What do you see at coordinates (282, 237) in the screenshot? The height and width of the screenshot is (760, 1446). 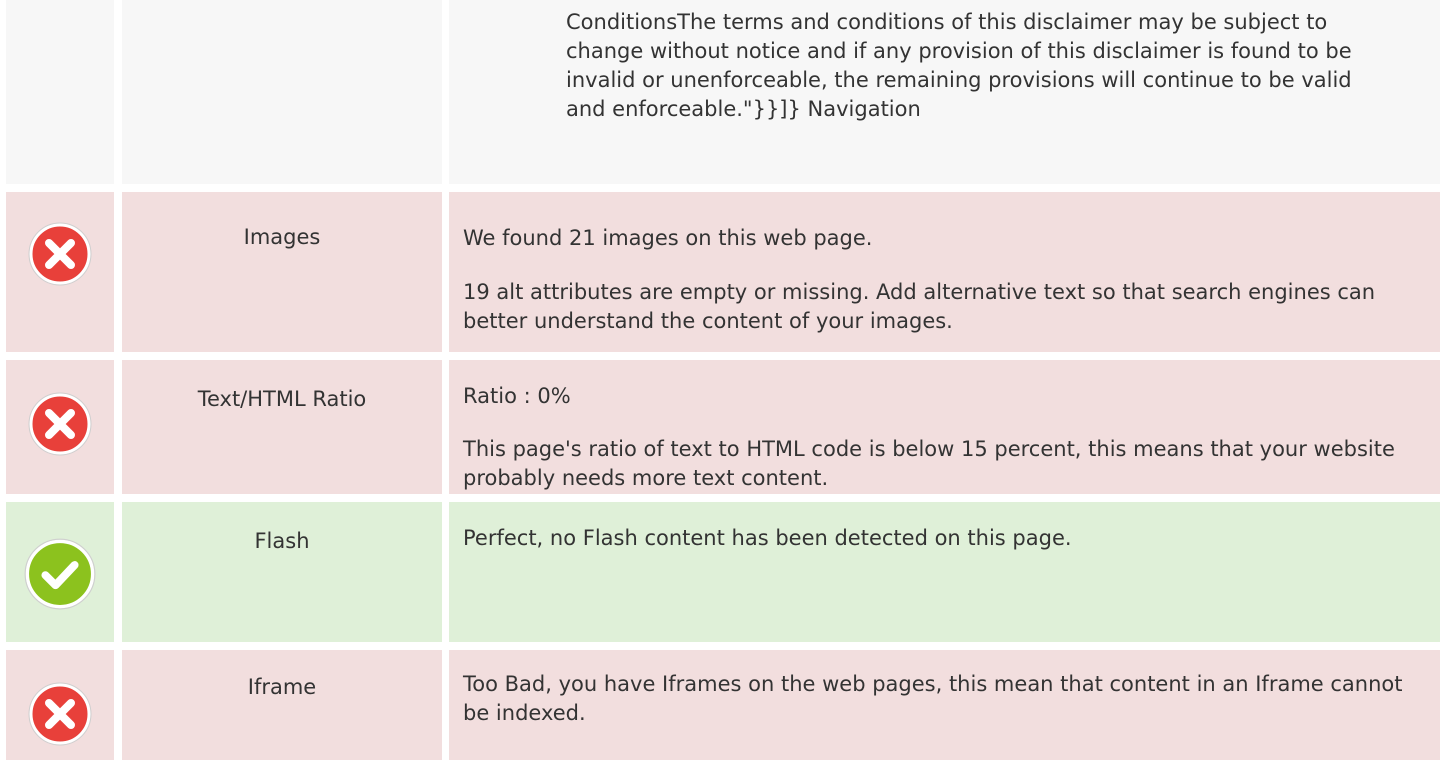 I see `row-label: Images` at bounding box center [282, 237].